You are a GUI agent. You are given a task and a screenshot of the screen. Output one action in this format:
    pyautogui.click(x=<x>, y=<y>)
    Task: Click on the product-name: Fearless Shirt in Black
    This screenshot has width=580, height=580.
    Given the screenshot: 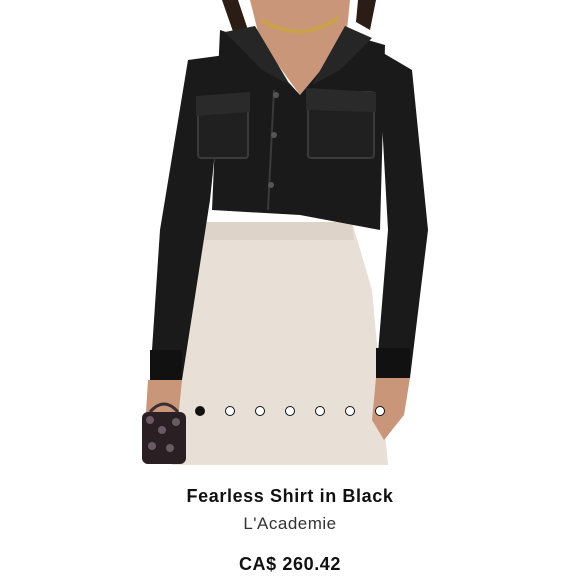 What is the action you would take?
    pyautogui.click(x=290, y=496)
    